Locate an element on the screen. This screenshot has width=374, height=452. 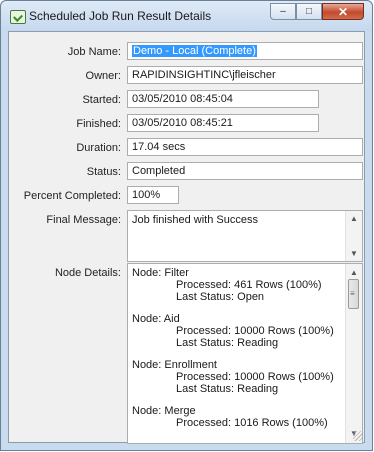
maximize-button: □ is located at coordinates (309, 11).